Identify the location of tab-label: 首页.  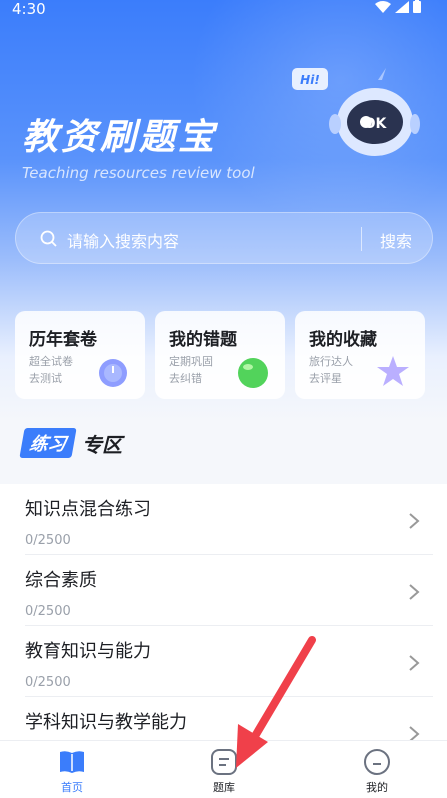
(72, 787).